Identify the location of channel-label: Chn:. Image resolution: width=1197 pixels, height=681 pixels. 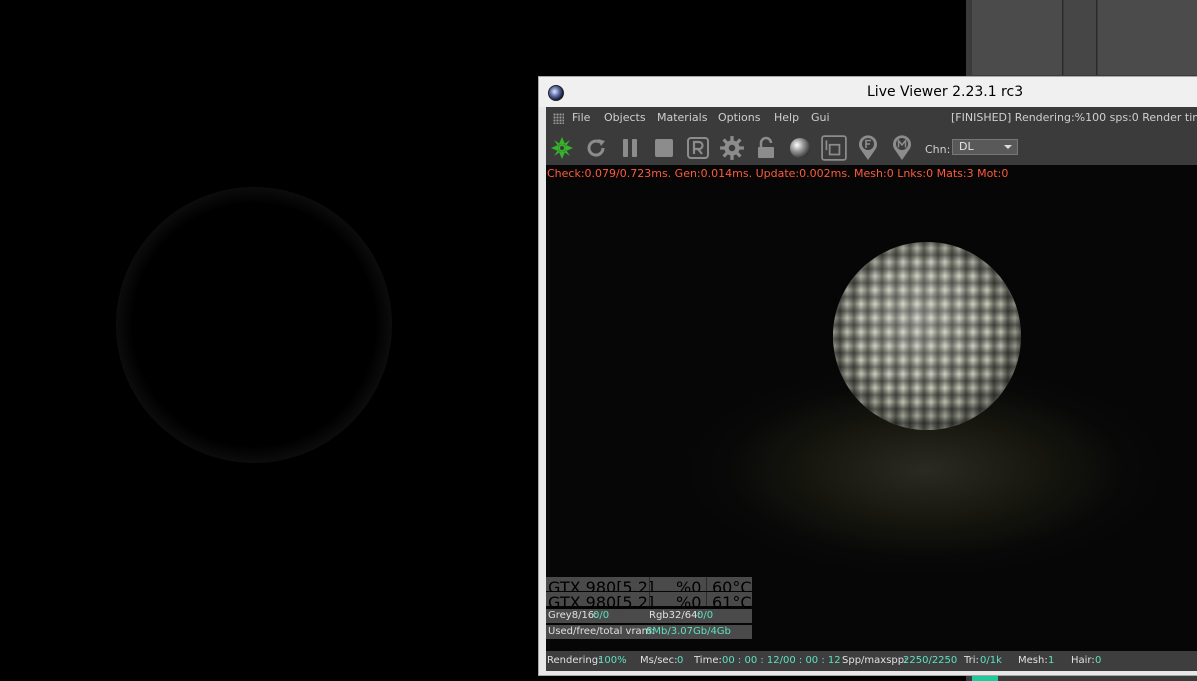
(938, 149).